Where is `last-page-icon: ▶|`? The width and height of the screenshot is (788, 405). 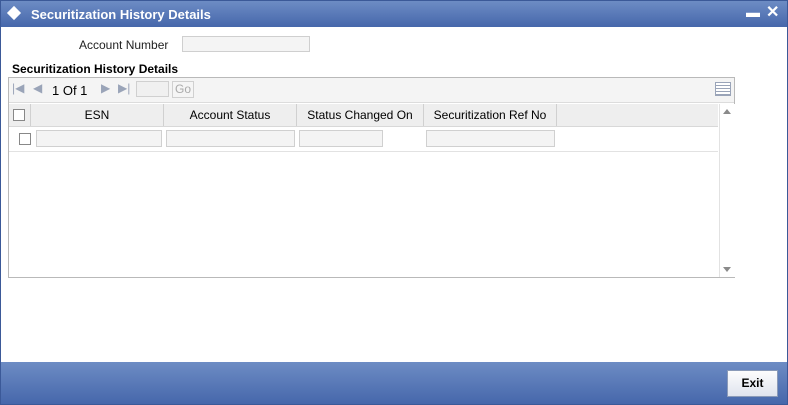
last-page-icon: ▶| is located at coordinates (124, 88).